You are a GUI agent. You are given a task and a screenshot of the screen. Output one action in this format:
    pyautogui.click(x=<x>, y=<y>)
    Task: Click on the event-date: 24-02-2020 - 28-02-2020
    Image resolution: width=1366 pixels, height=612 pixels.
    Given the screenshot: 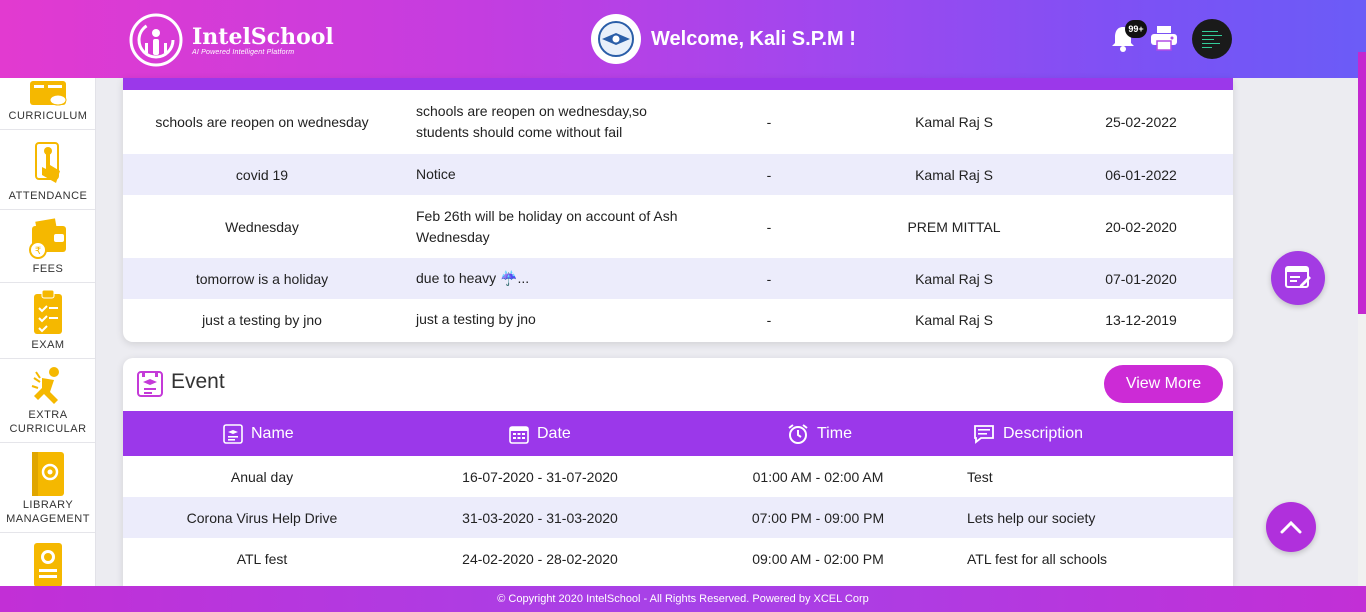 What is the action you would take?
    pyautogui.click(x=540, y=558)
    